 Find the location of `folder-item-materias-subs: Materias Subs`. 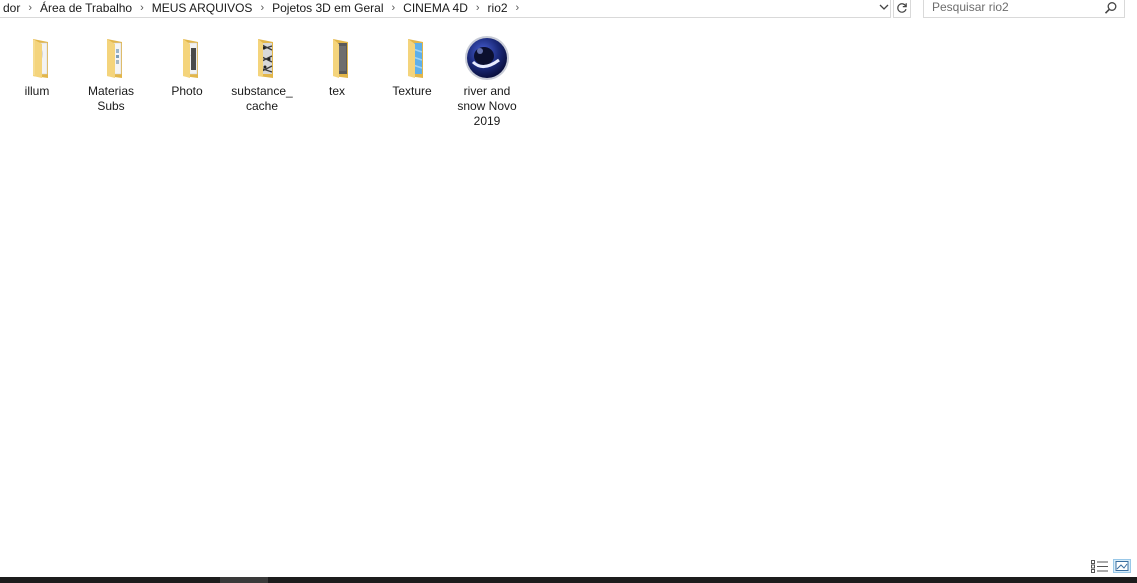

folder-item-materias-subs: Materias Subs is located at coordinates (111, 74).